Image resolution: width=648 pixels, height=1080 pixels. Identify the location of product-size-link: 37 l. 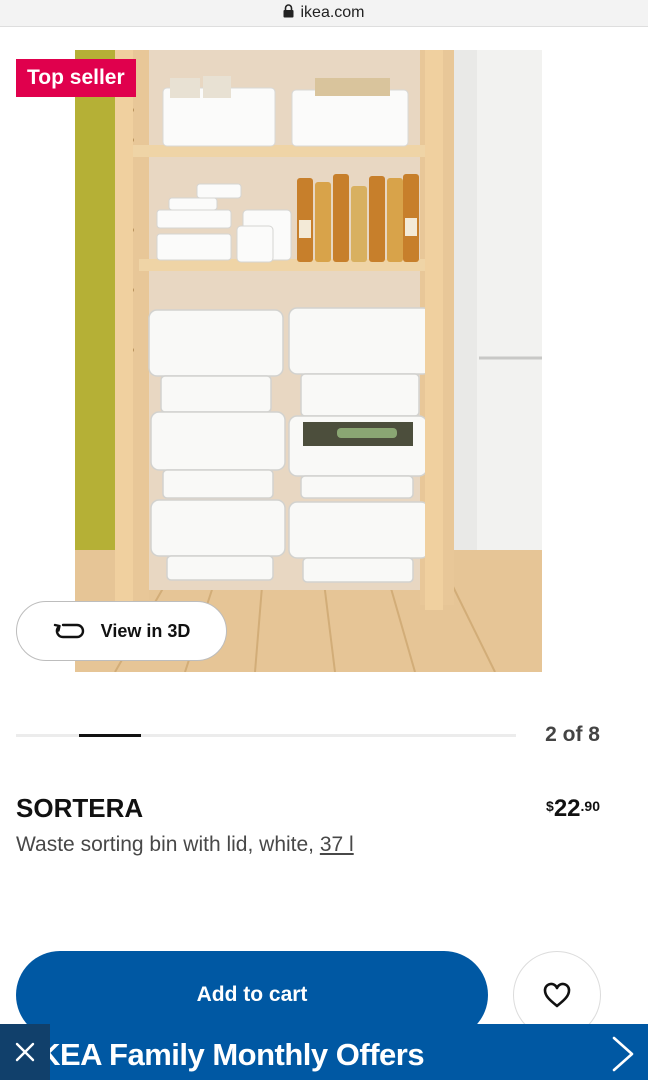
(337, 844).